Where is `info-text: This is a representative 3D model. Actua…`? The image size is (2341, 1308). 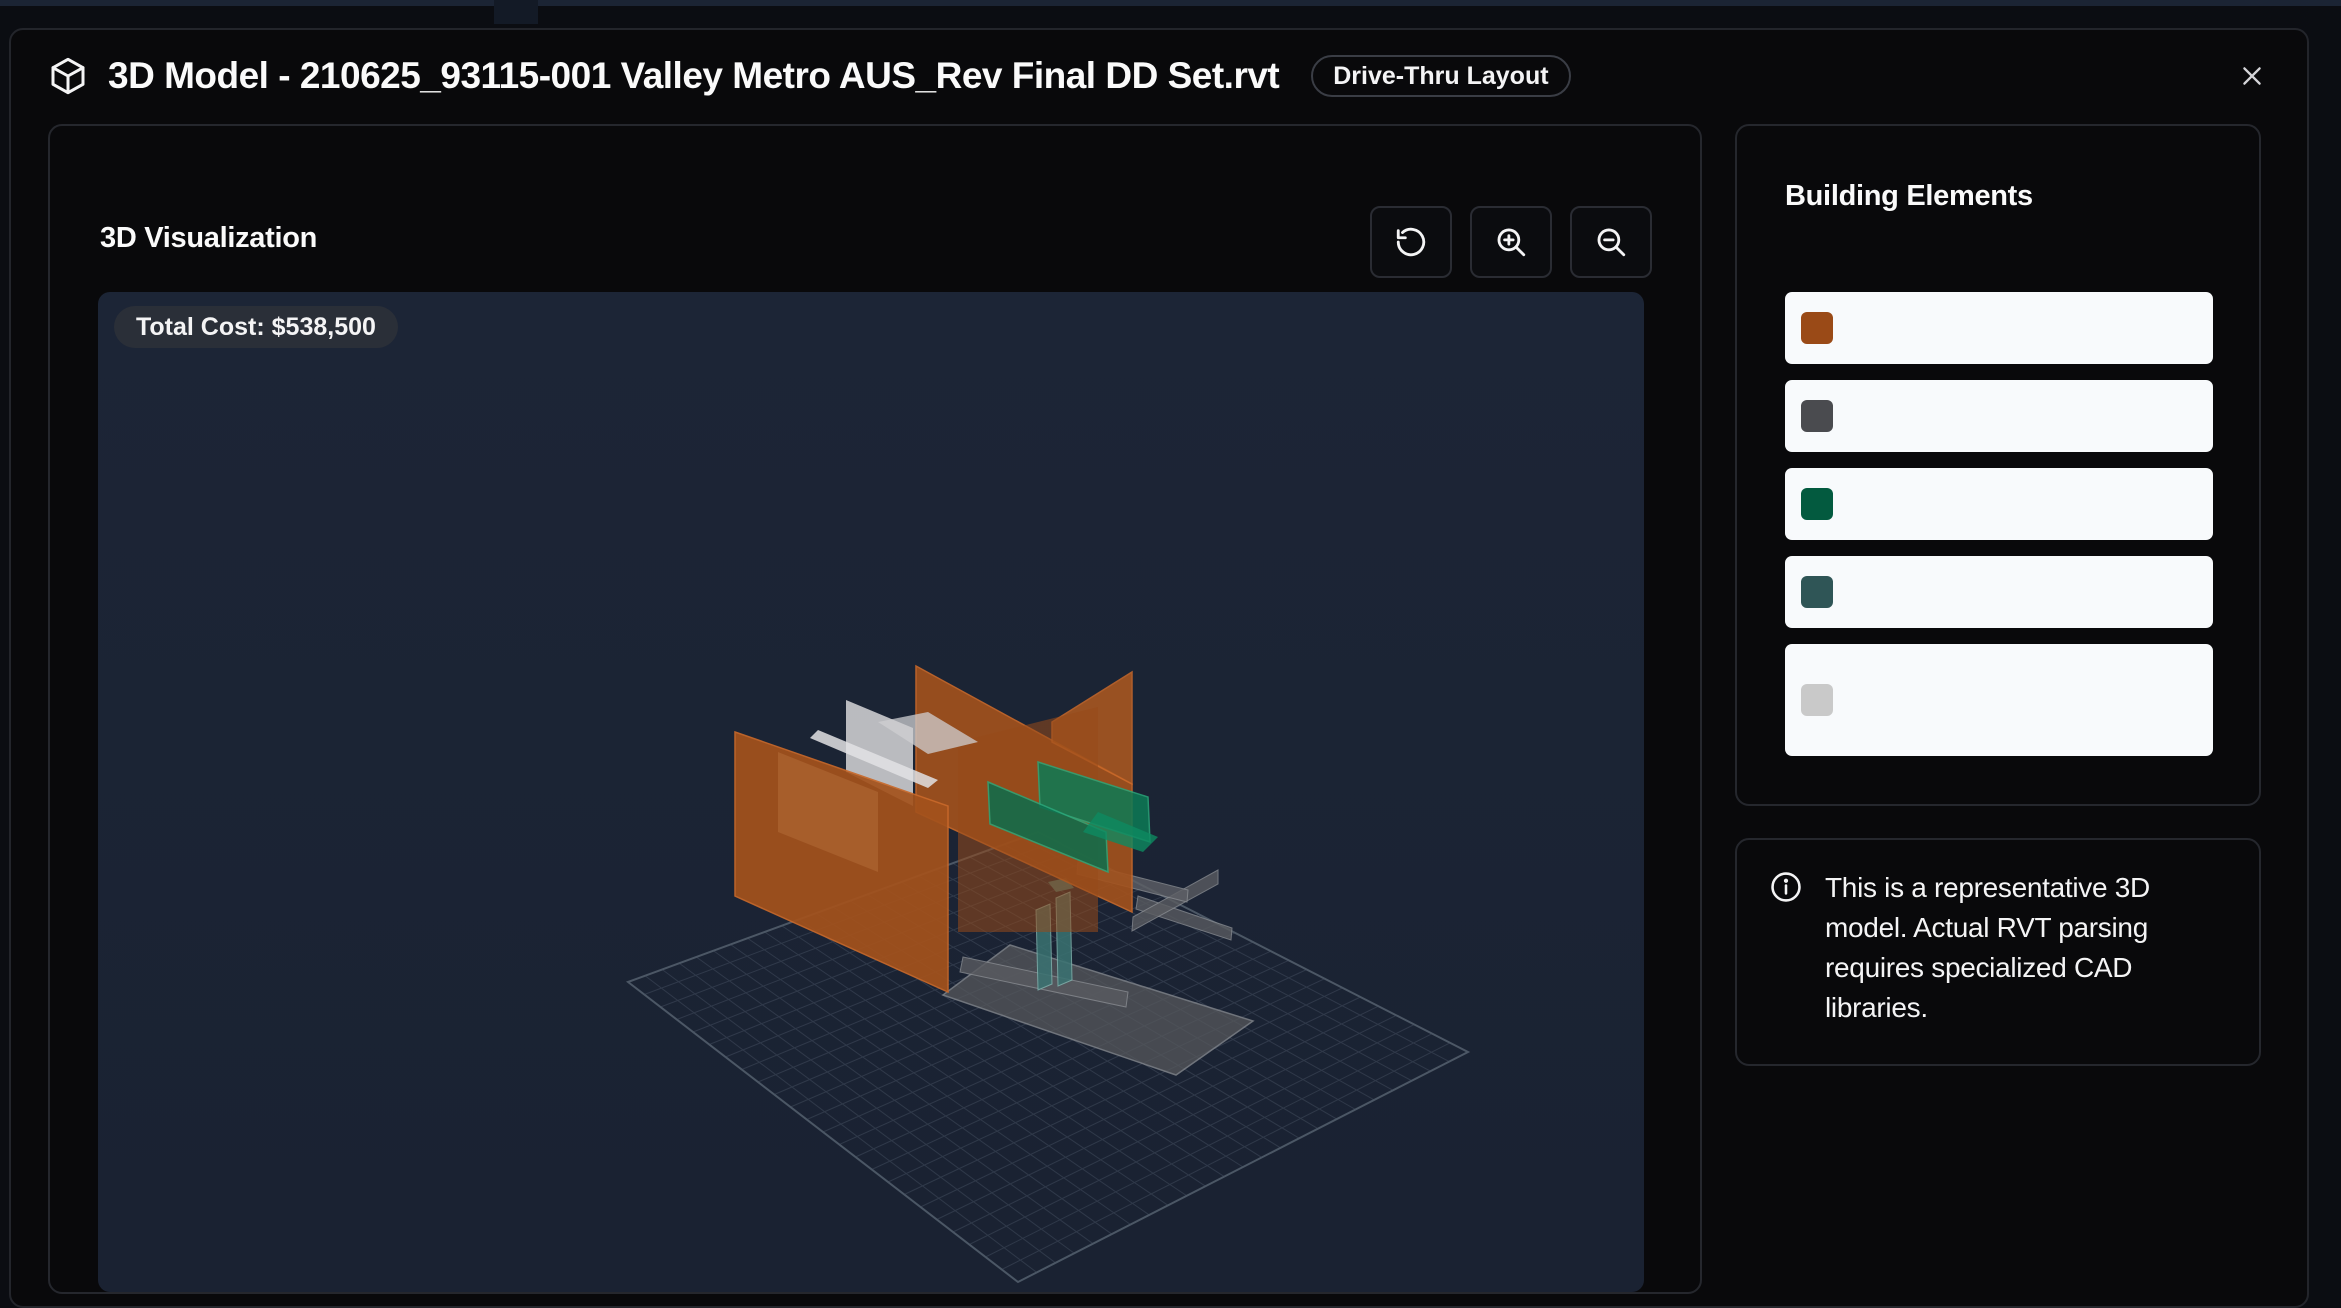 info-text: This is a representative 3D model. Actua… is located at coordinates (1987, 947).